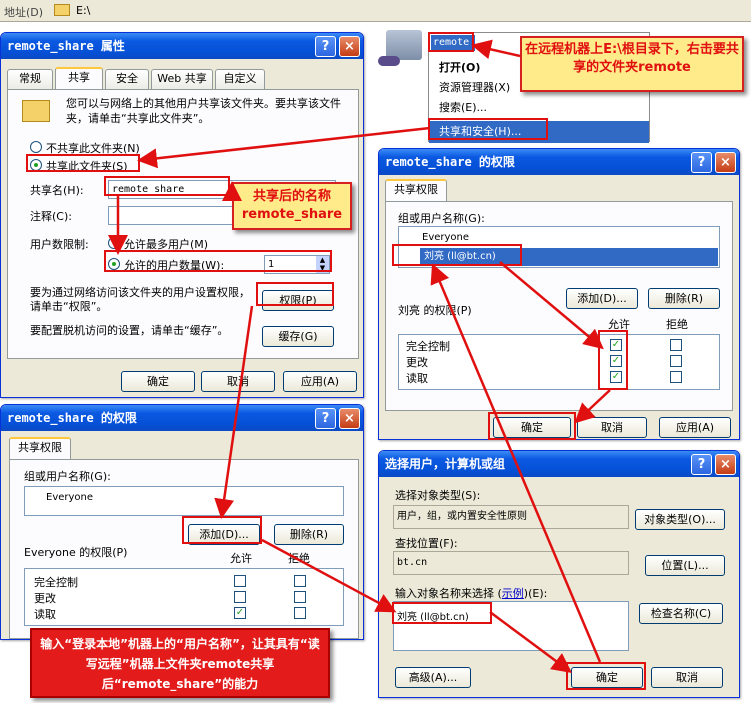 The image size is (751, 703). Describe the element at coordinates (284, 147) in the screenshot. I see `arrow-to-share-radio` at that location.